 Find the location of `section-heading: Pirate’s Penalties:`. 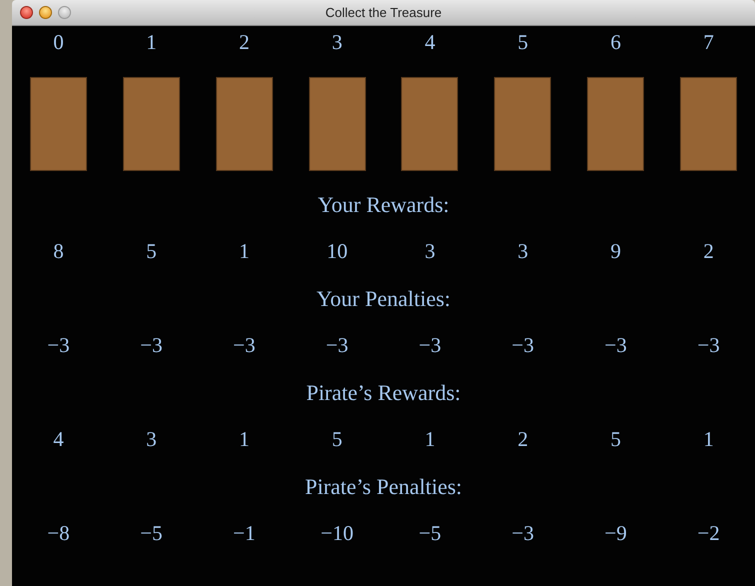

section-heading: Pirate’s Penalties: is located at coordinates (383, 487).